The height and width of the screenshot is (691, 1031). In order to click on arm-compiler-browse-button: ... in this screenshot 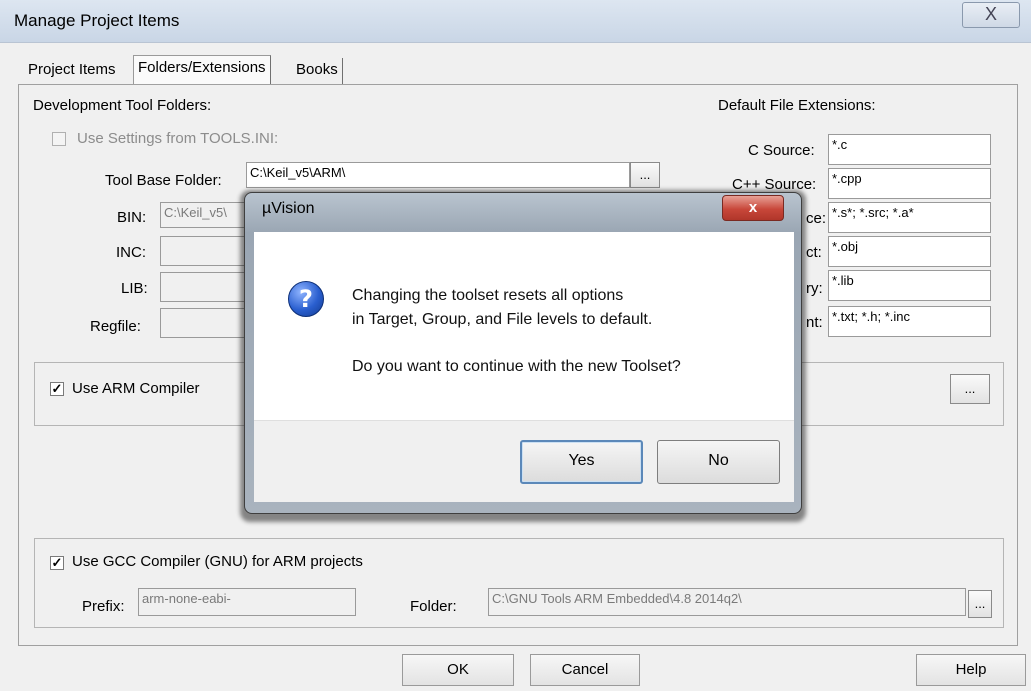, I will do `click(970, 389)`.